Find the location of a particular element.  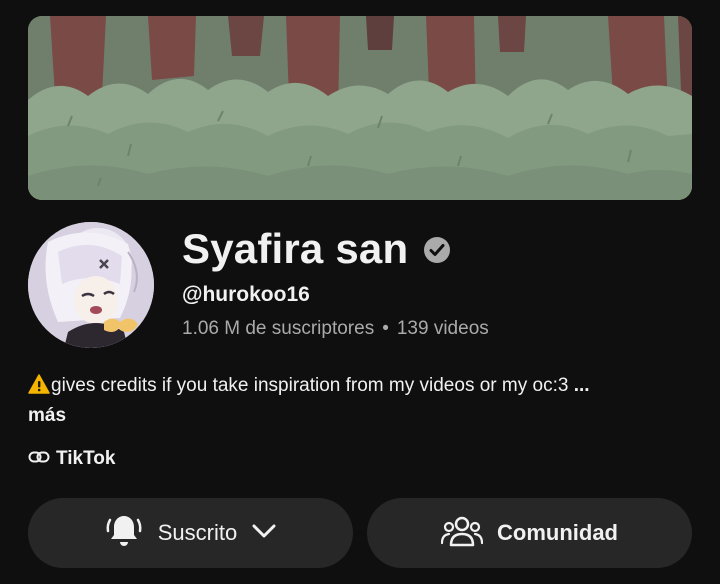

channel-title-row: Syafira san is located at coordinates (317, 249).